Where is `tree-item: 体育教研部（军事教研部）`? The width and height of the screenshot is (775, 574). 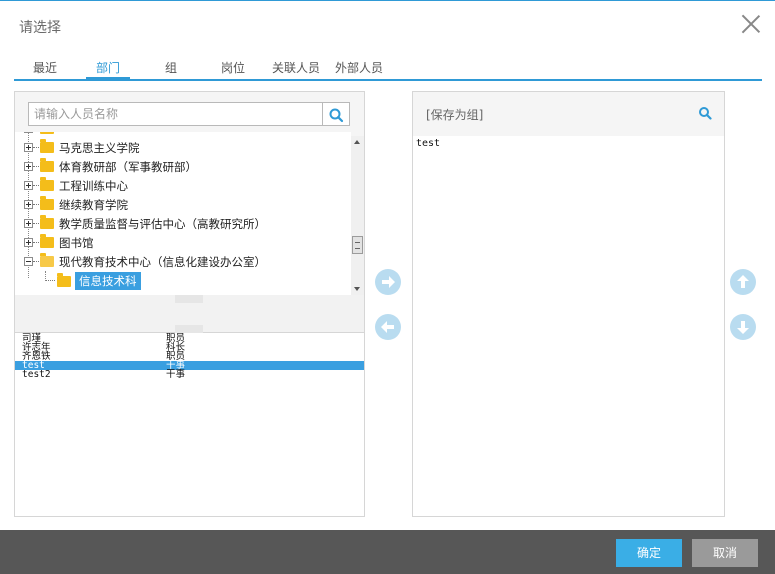 tree-item: 体育教研部（军事教研部） is located at coordinates (183, 166).